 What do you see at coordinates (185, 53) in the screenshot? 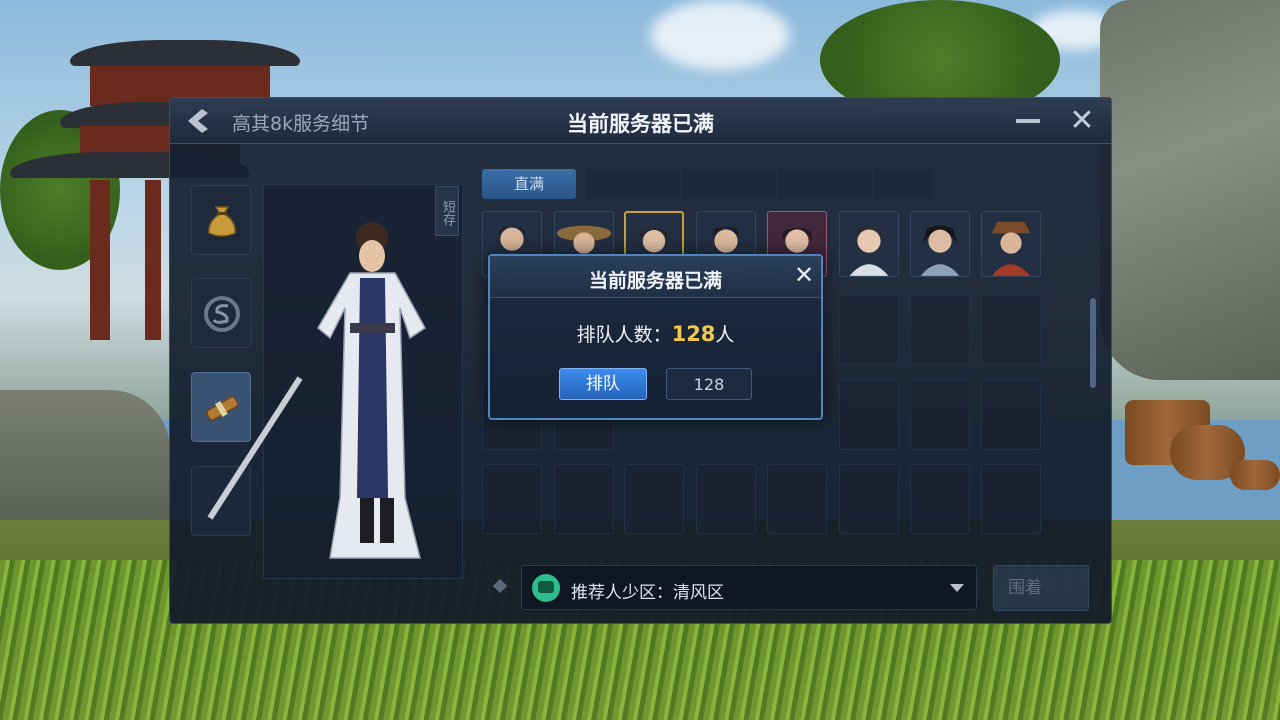
I see `pagoda-roof` at bounding box center [185, 53].